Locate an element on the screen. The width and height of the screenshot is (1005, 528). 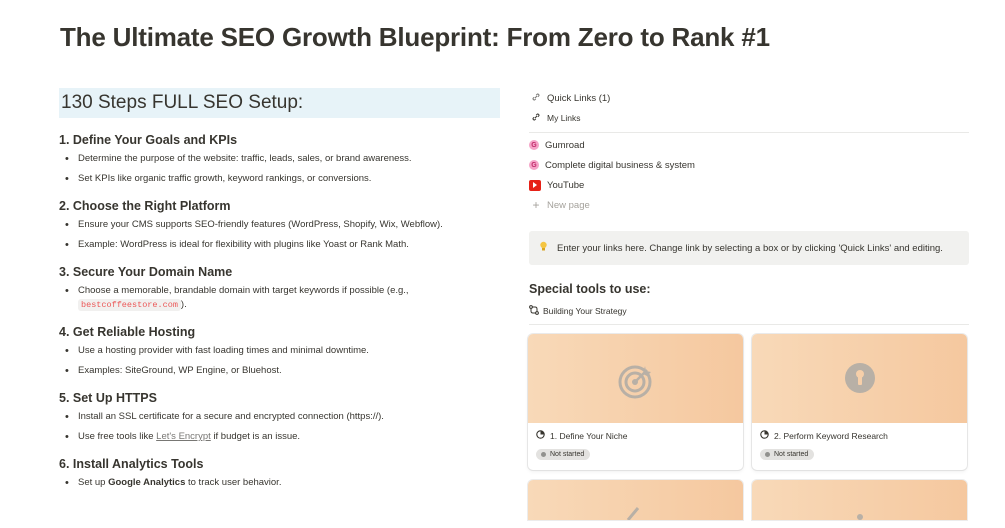
strategy-icon is located at coordinates (534, 311).